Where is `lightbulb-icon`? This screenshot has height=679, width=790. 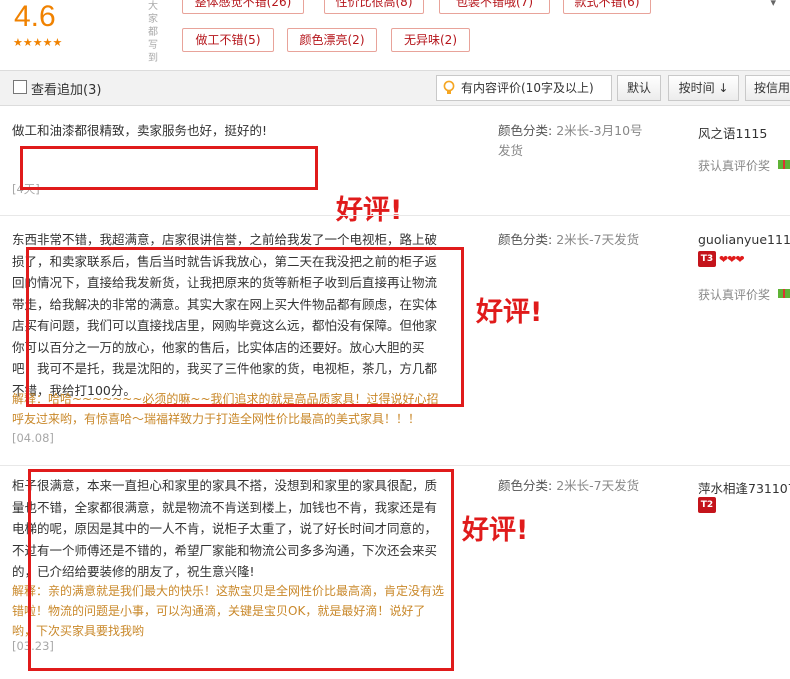
lightbulb-icon is located at coordinates (449, 87).